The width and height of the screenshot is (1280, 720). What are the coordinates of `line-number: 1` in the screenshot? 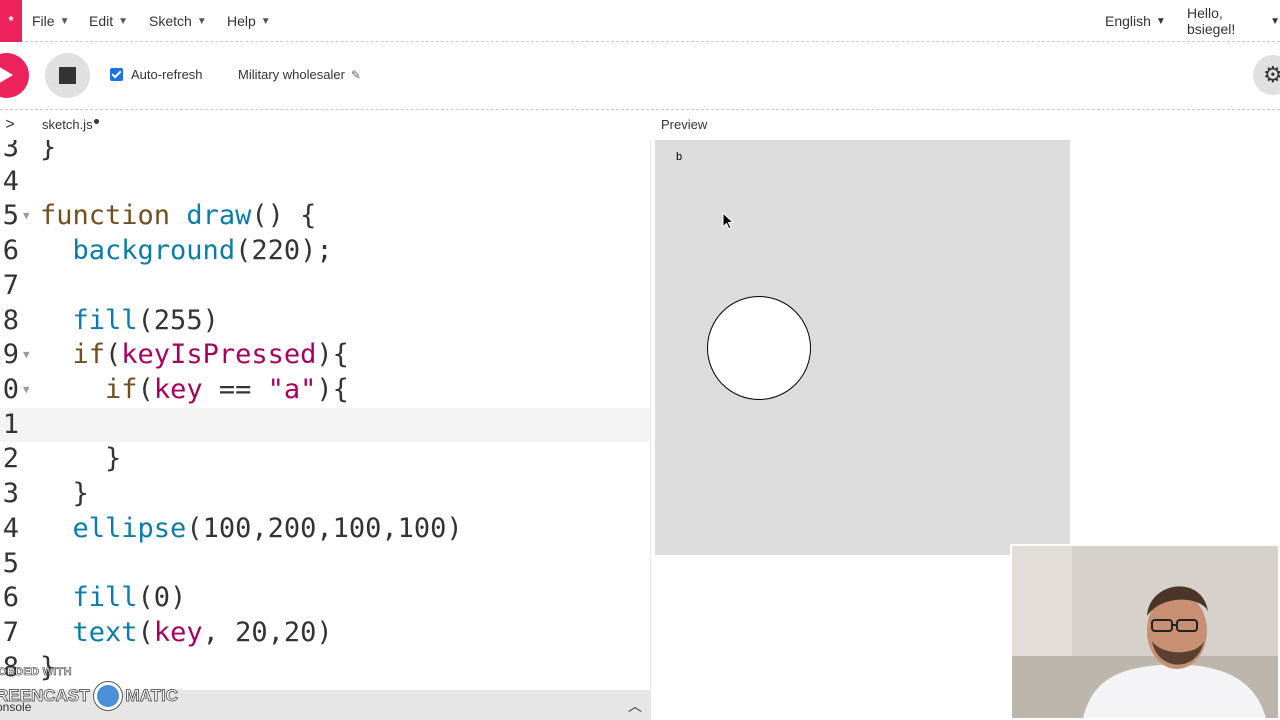 It's located at (10, 424).